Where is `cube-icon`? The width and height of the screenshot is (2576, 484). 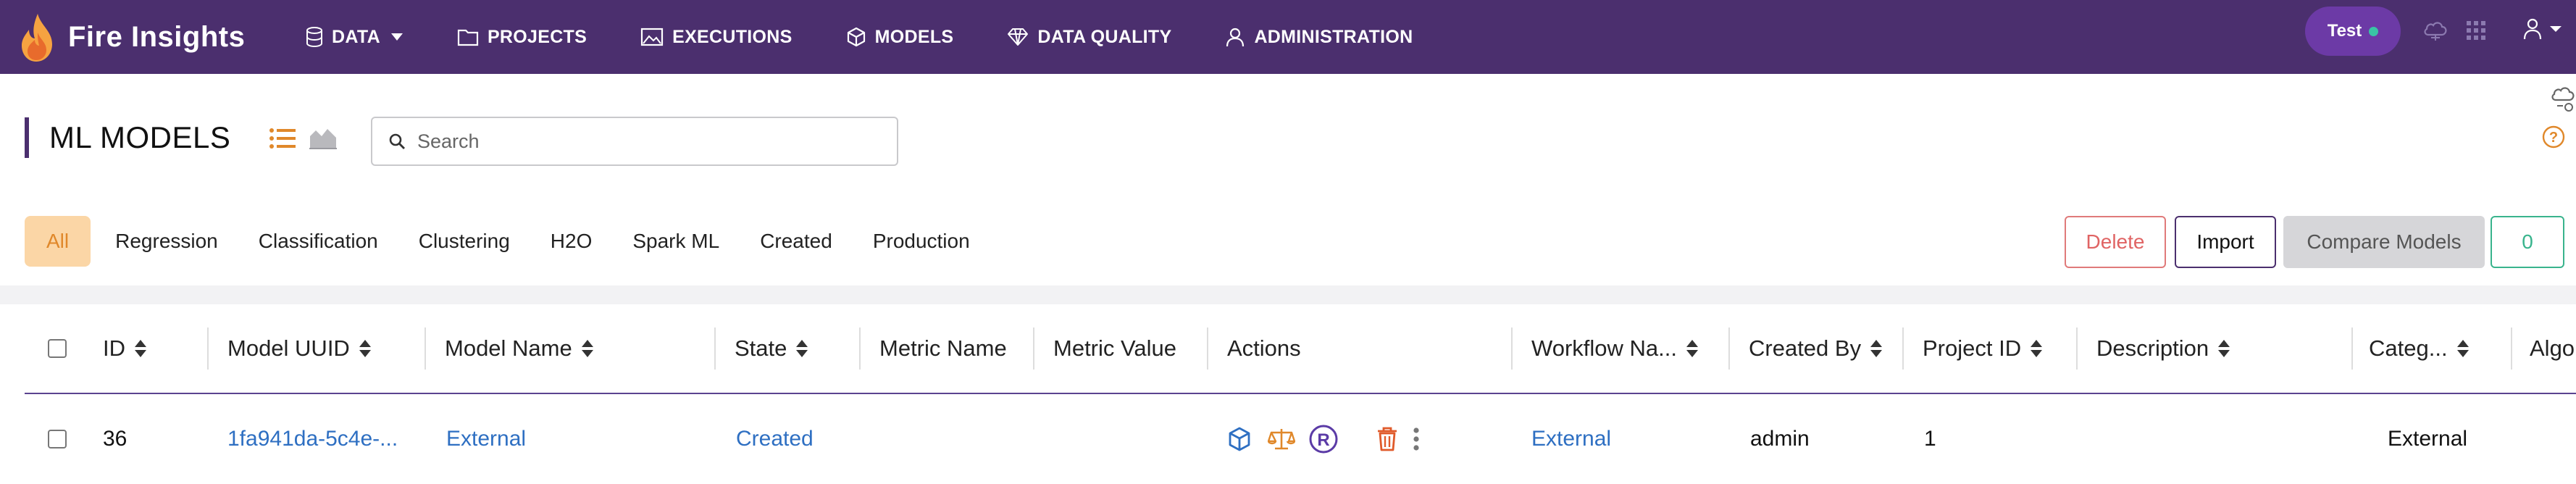
cube-icon is located at coordinates (856, 37).